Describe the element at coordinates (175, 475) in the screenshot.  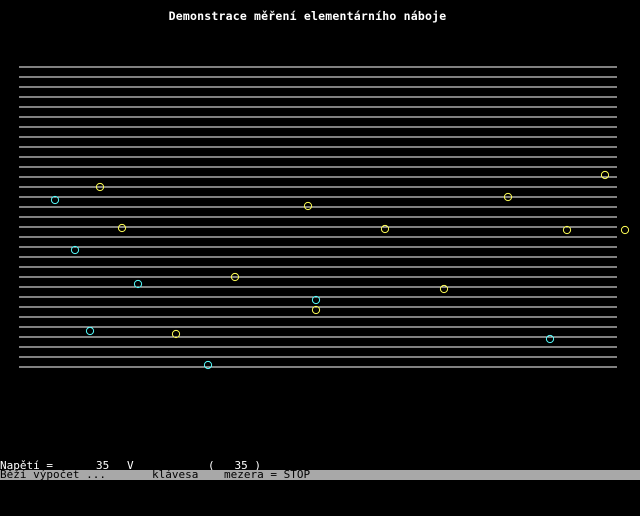
I see `key-label: klávesa` at that location.